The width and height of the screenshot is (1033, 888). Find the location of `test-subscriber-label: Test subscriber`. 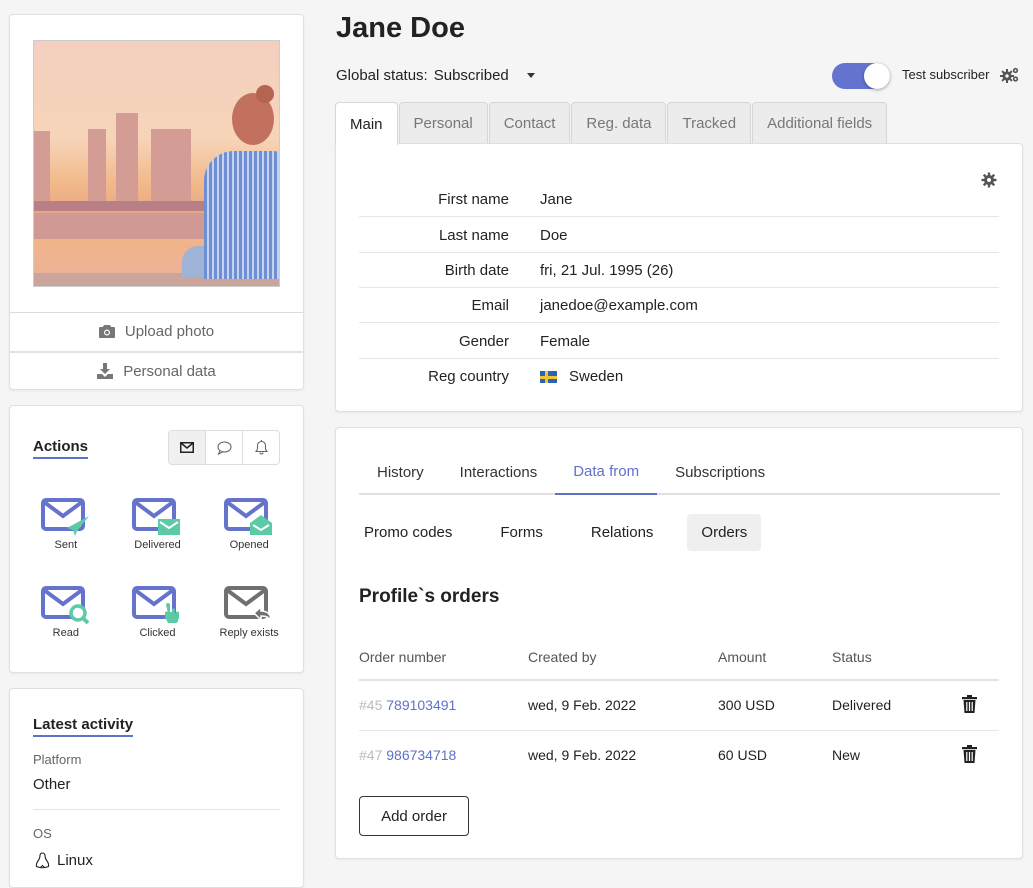

test-subscriber-label: Test subscriber is located at coordinates (946, 74).